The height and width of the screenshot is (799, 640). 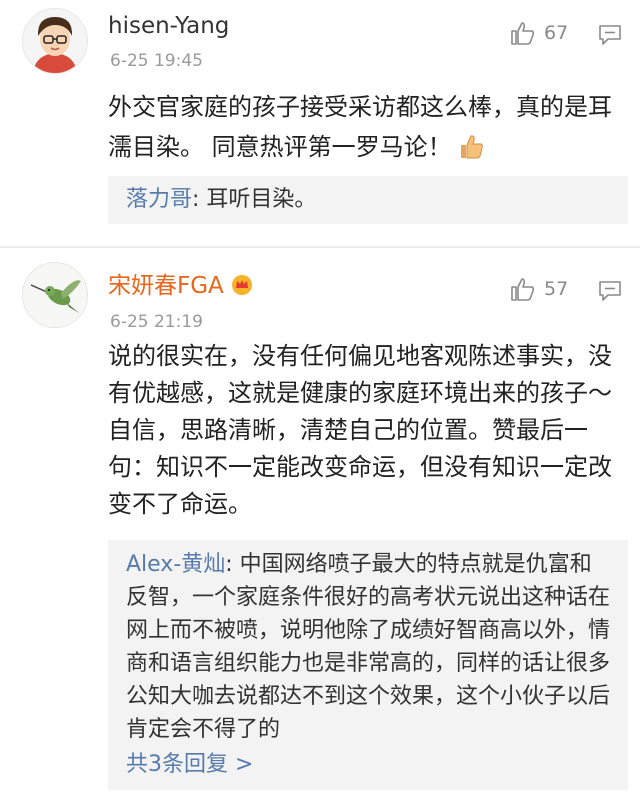 What do you see at coordinates (156, 61) in the screenshot?
I see `comment-timestamp: 6-25 19:45` at bounding box center [156, 61].